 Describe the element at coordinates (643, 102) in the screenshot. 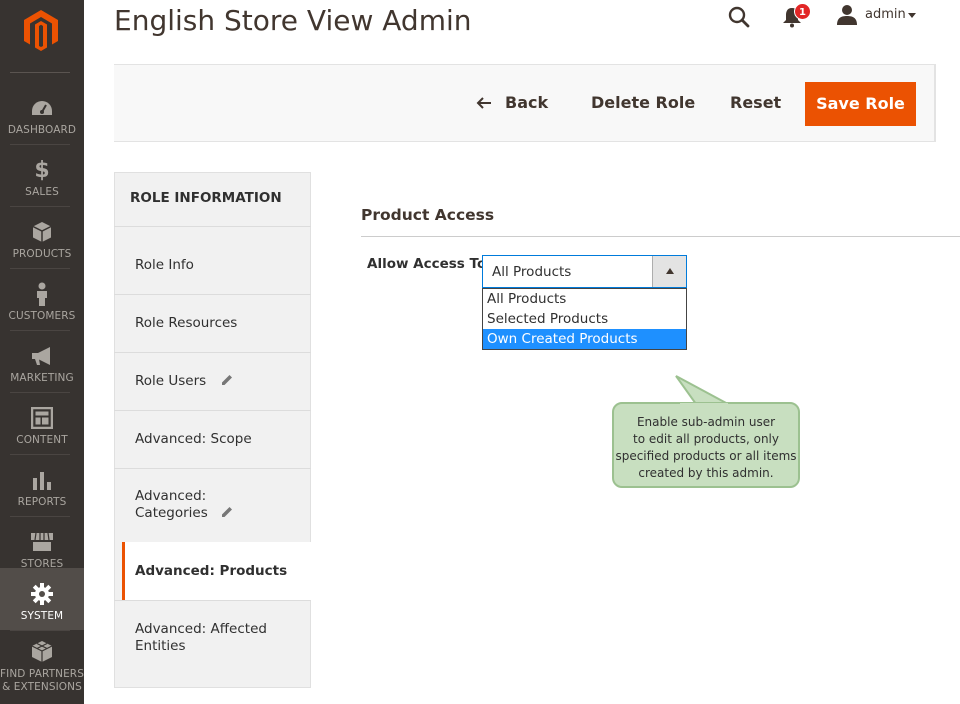

I see `delete-role-button: Delete Role` at that location.